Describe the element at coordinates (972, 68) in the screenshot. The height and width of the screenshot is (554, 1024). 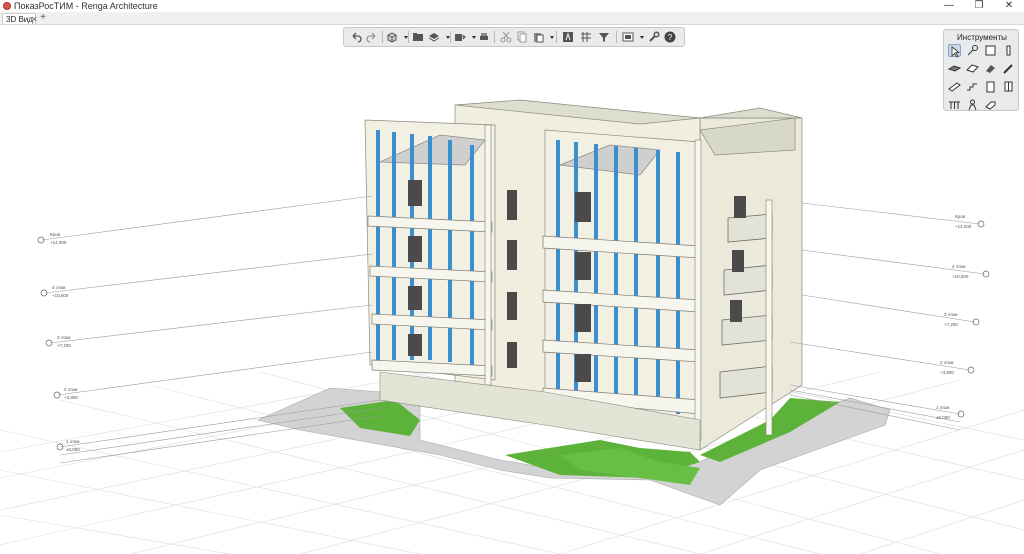
I see `roof-icon` at that location.